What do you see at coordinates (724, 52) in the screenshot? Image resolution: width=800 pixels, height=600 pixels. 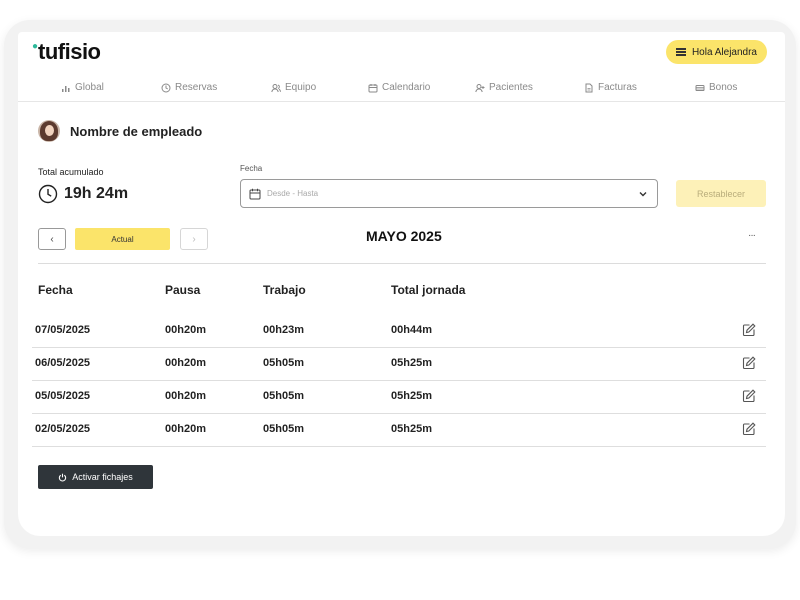 I see `greeting-text: Hola Alejandra` at bounding box center [724, 52].